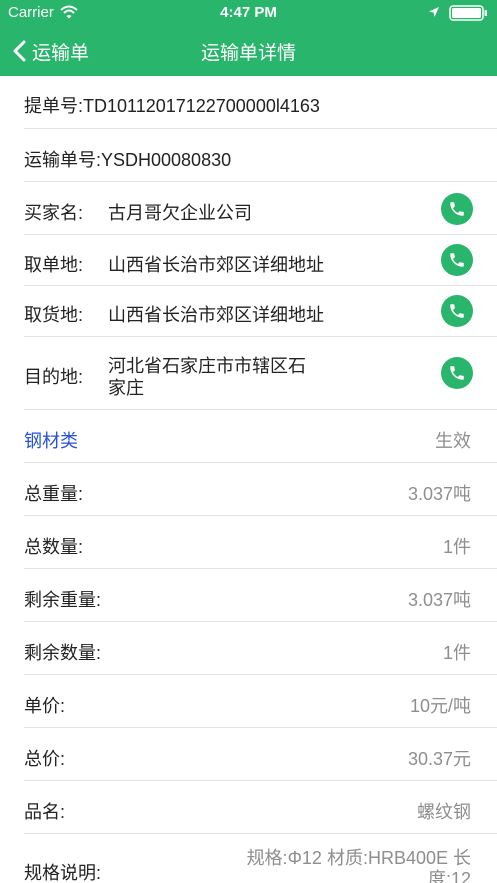  Describe the element at coordinates (260, 155) in the screenshot. I see `transport-number-row: 运输单号:YSDH00080830` at that location.